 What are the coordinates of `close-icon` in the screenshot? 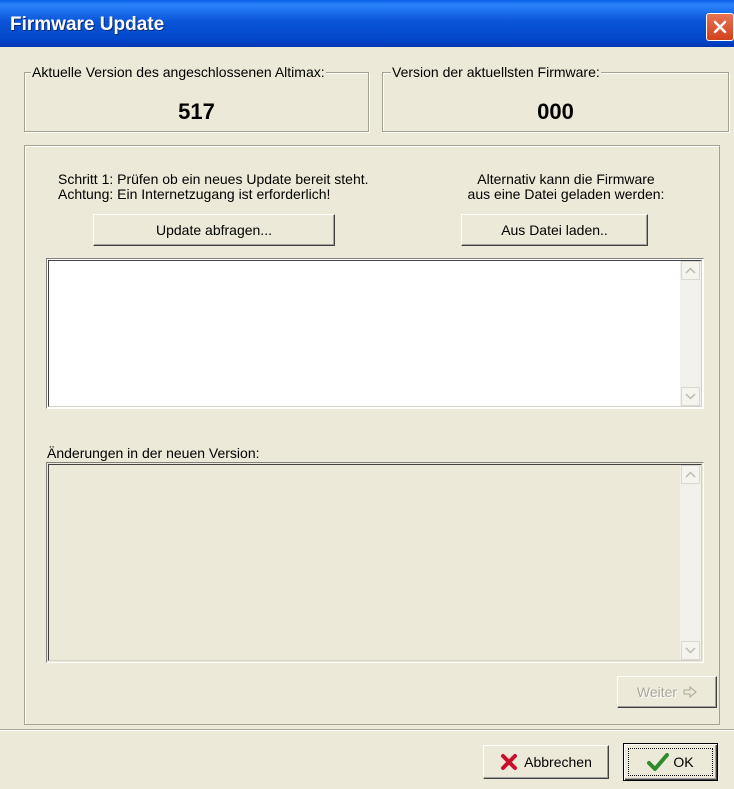 It's located at (720, 27).